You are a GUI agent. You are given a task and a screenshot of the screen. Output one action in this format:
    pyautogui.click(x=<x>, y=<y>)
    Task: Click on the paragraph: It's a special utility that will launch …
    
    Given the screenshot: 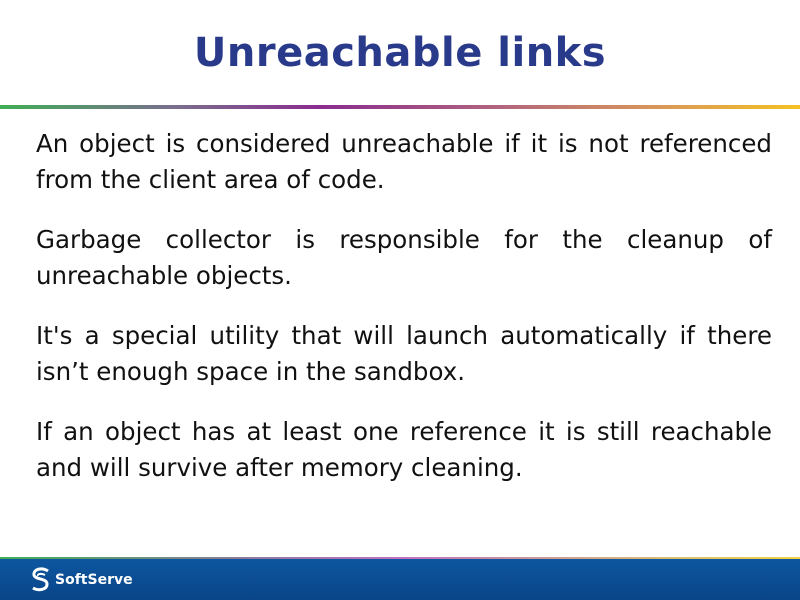 What is the action you would take?
    pyautogui.click(x=404, y=353)
    